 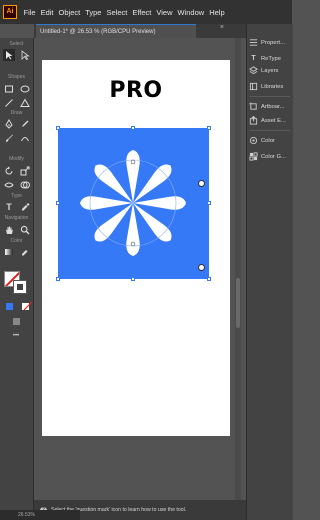 What do you see at coordinates (16, 241) in the screenshot?
I see `toolbar-section-color: Color` at bounding box center [16, 241].